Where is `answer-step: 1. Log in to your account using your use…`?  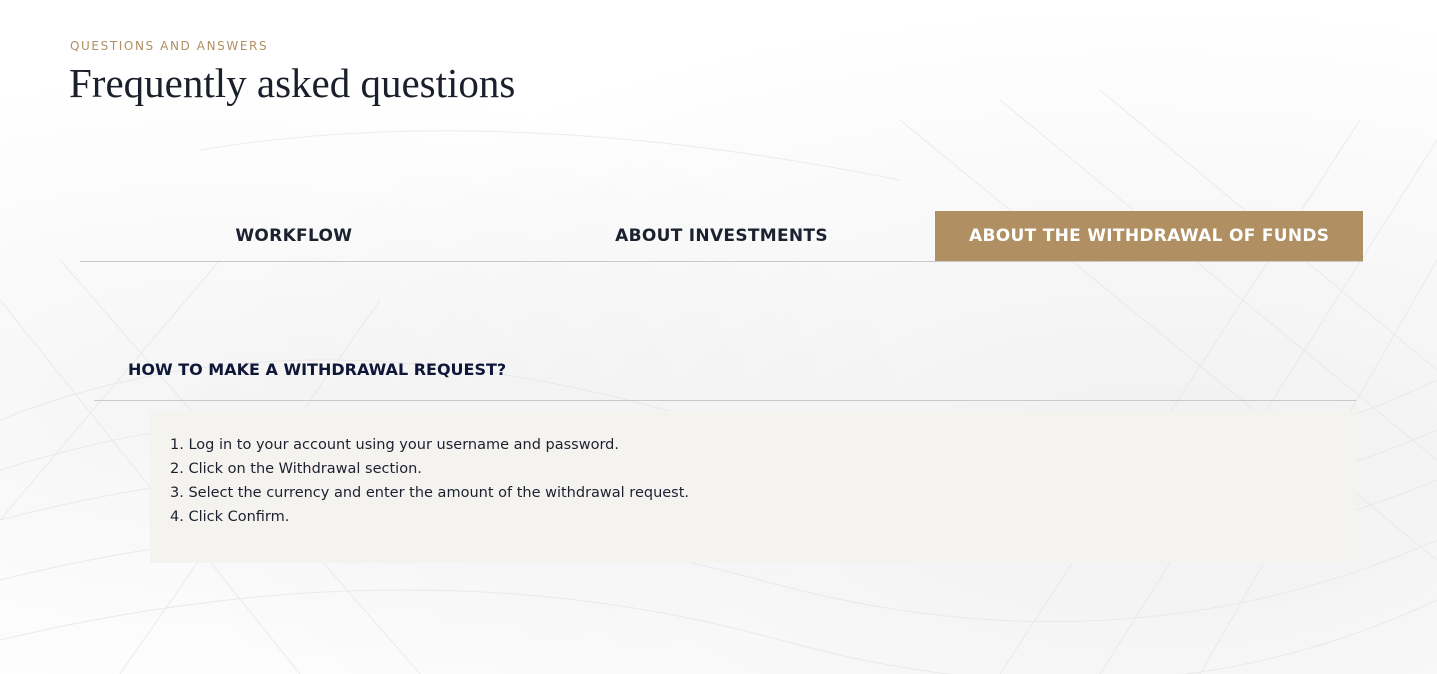 answer-step: 1. Log in to your account using your use… is located at coordinates (394, 445).